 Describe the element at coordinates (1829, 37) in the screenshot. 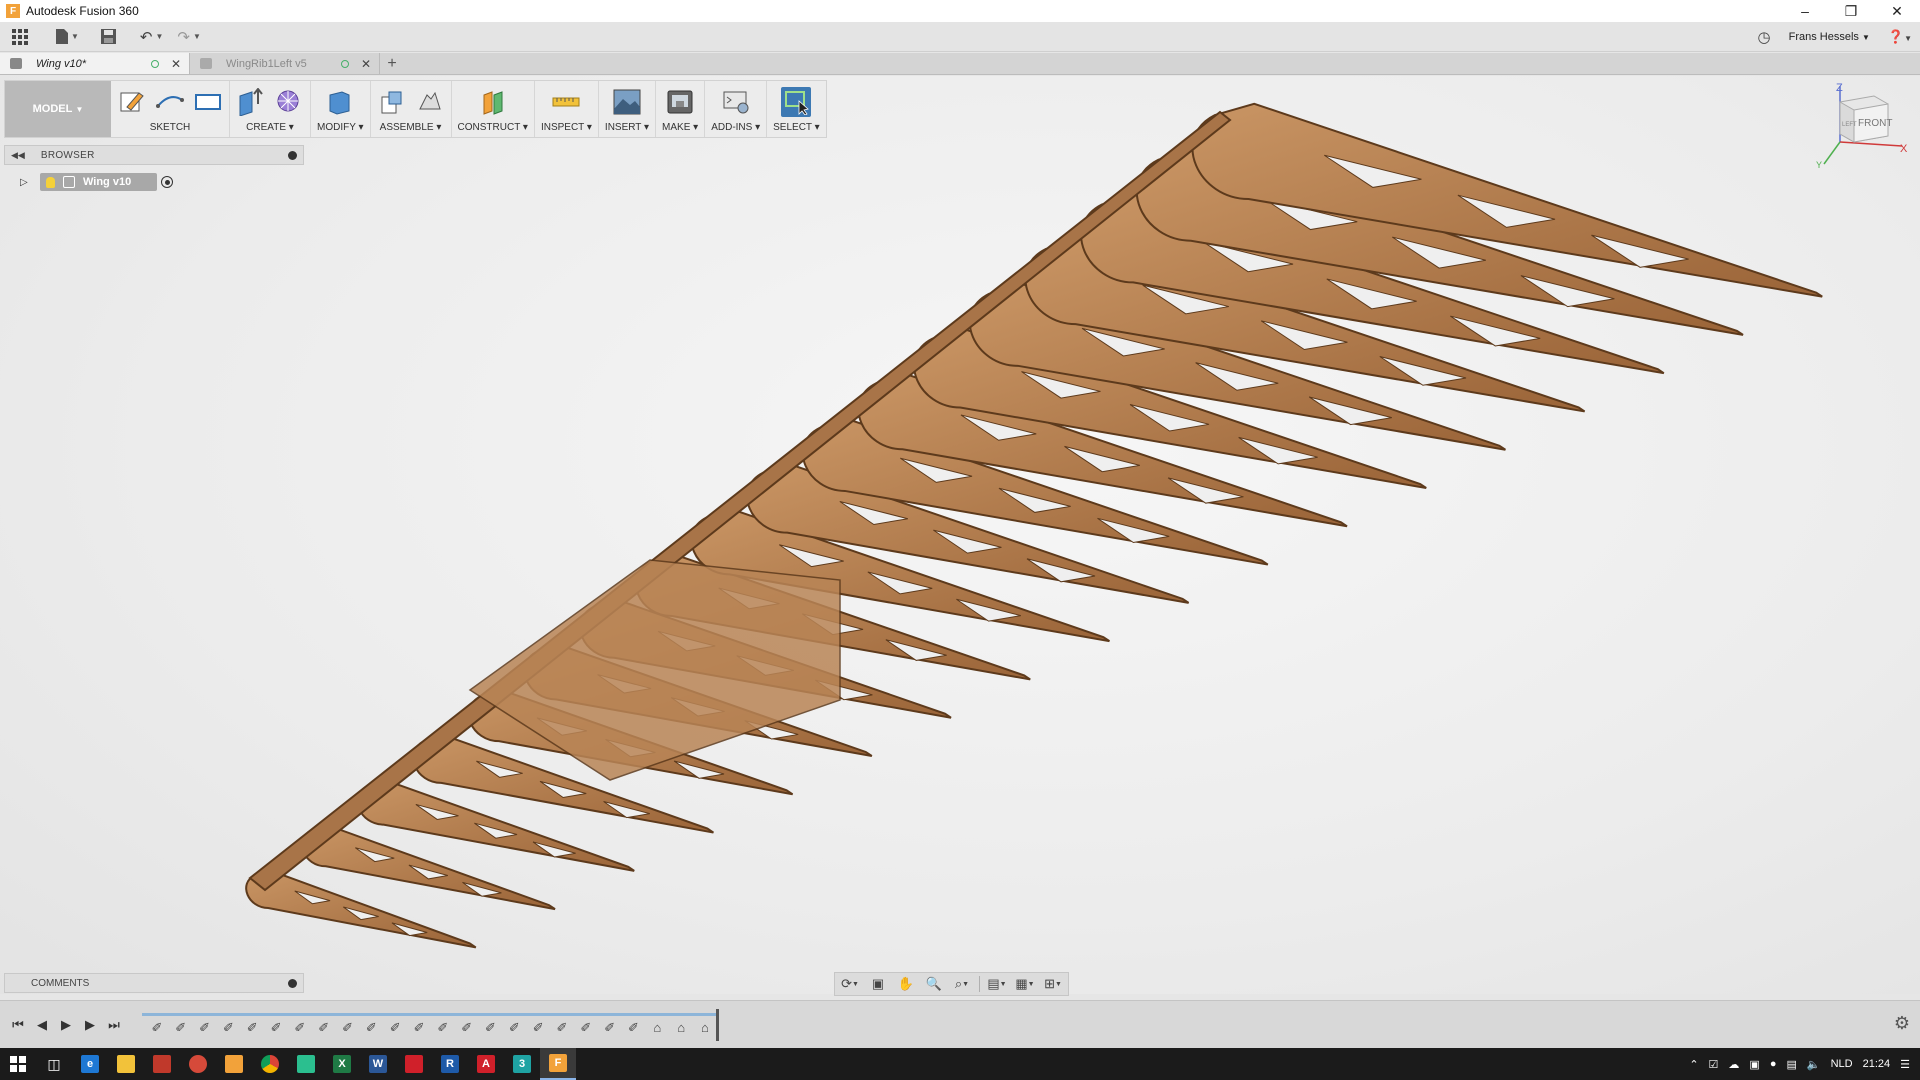

I see `user-account-menu: Frans Hessels ▼` at that location.